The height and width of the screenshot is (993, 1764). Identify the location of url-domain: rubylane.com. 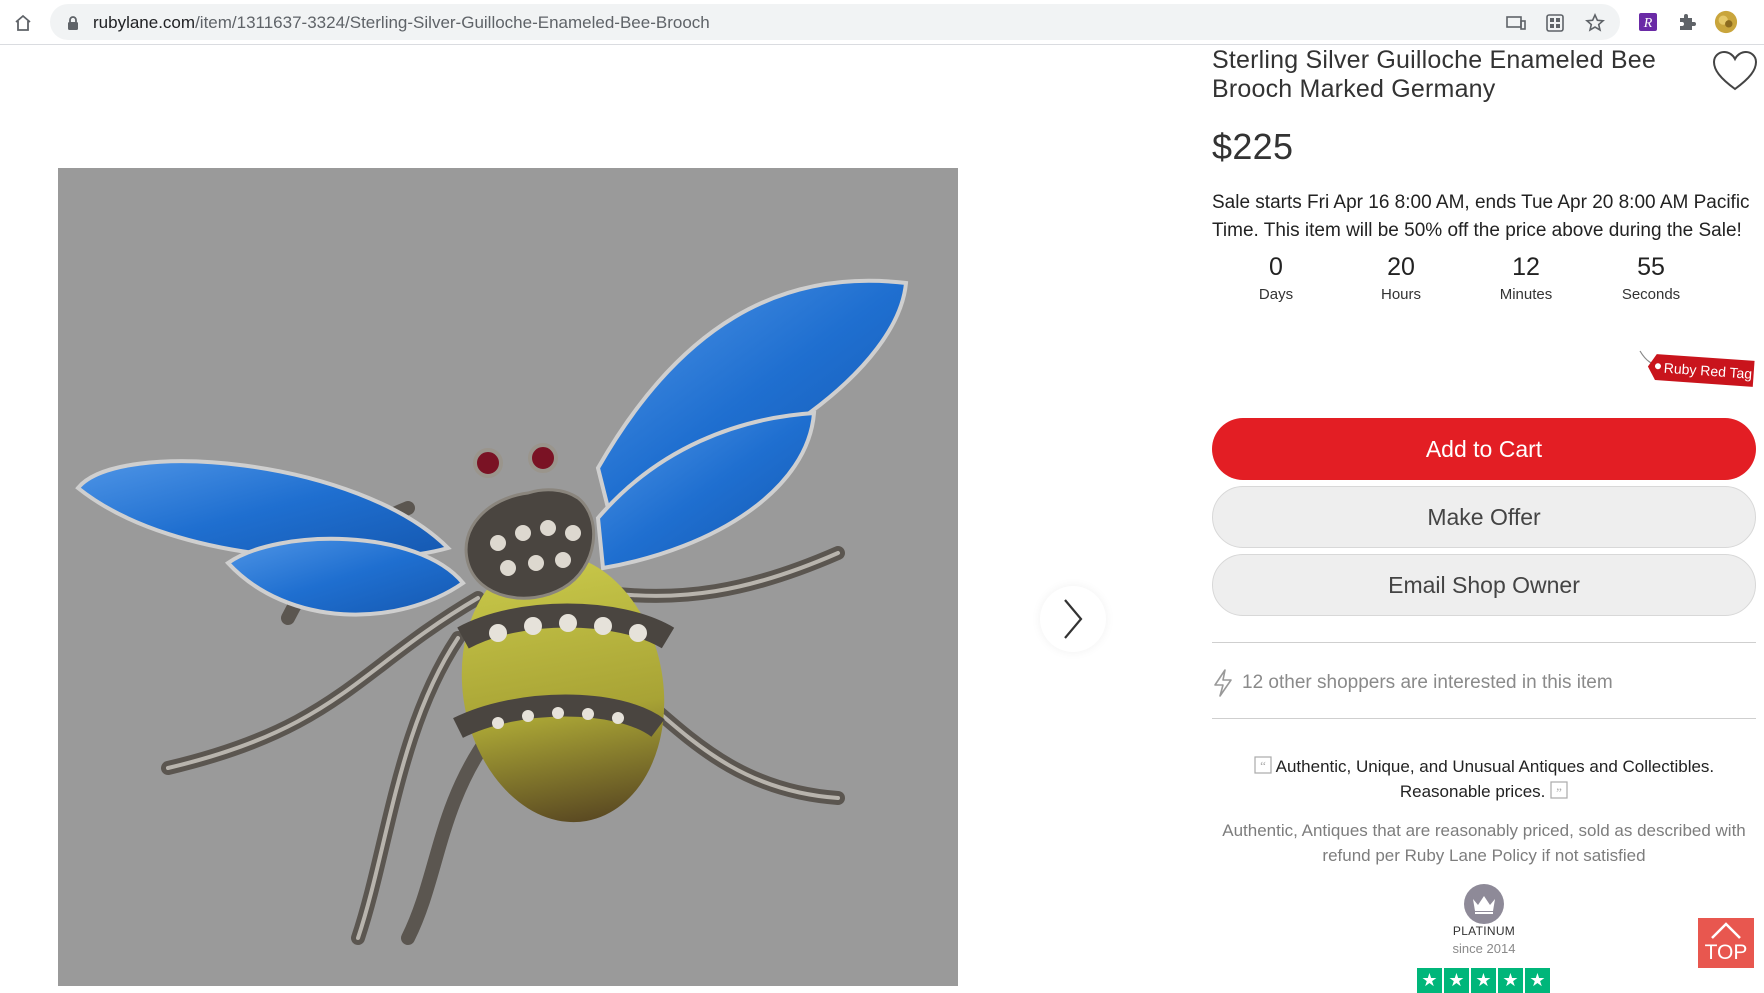
(144, 22).